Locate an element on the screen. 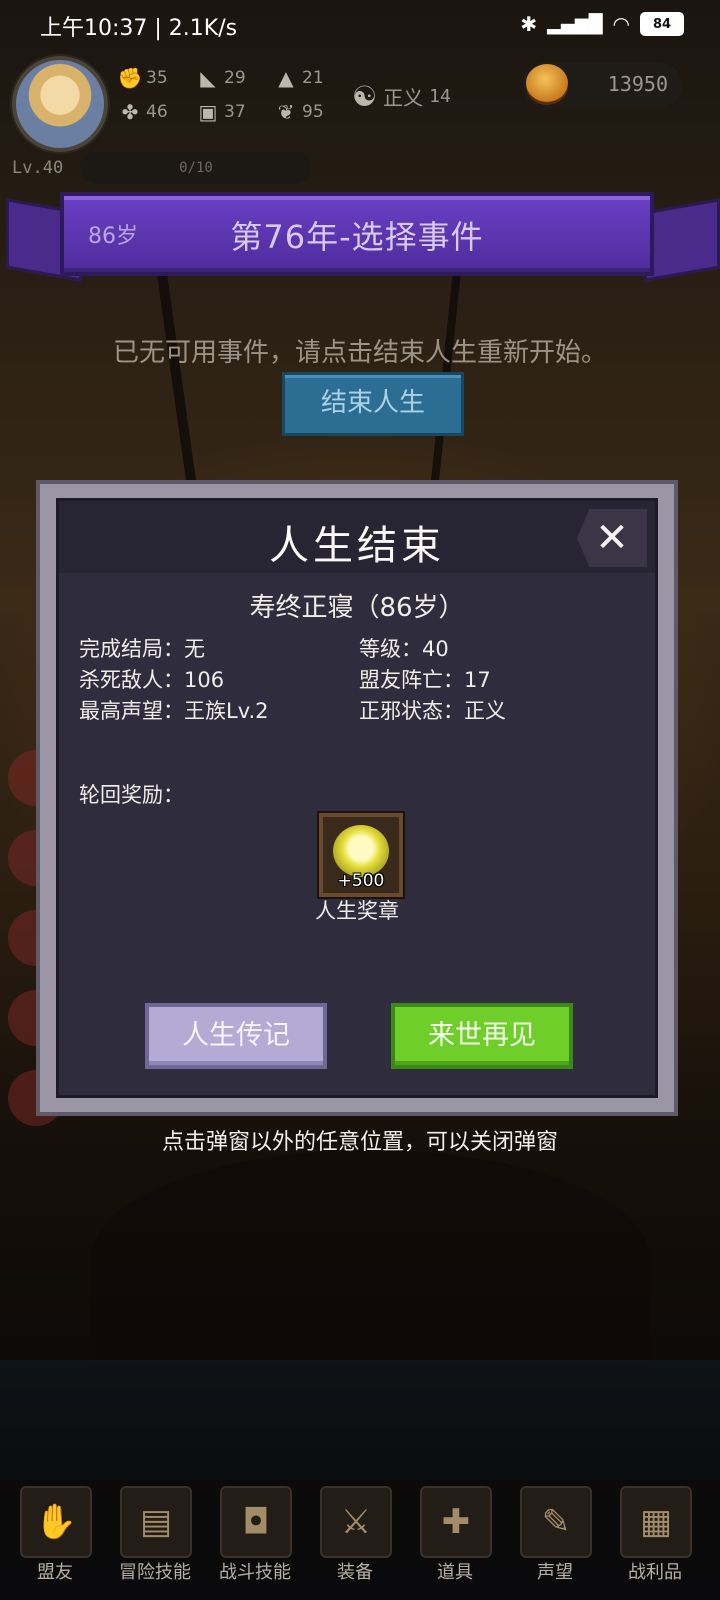  nav-reputation: ✎ 声望 is located at coordinates (555, 1540).